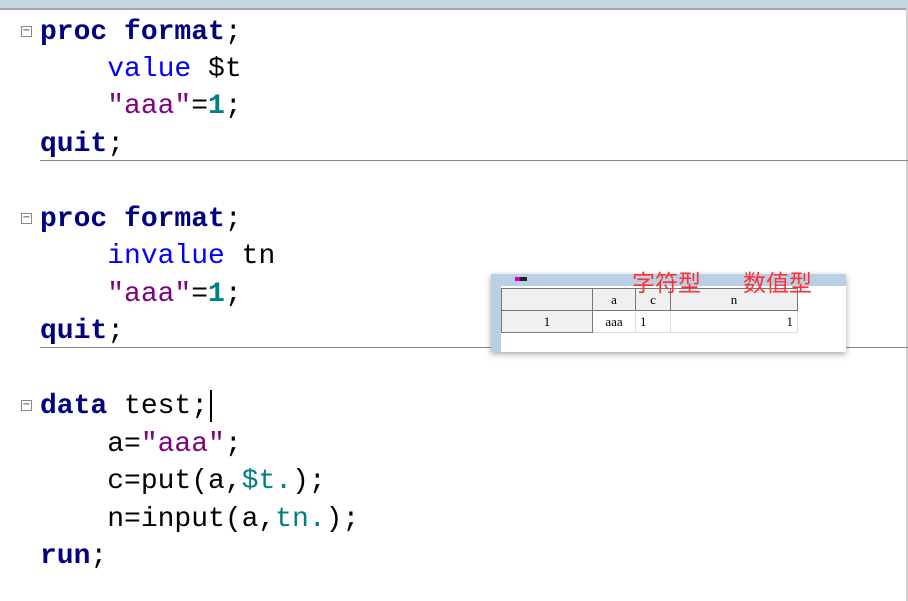 The height and width of the screenshot is (601, 908). I want to click on code-line: a="aaa";, so click(141, 444).